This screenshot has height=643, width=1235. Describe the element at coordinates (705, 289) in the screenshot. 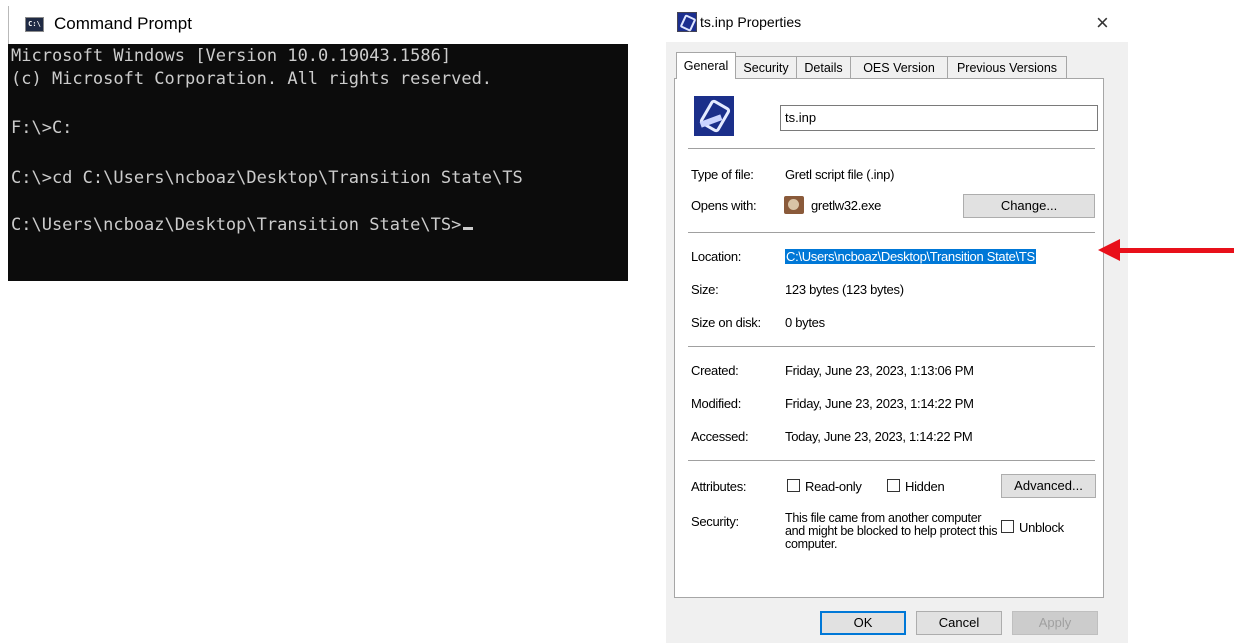

I see `size-label: Size:` at that location.